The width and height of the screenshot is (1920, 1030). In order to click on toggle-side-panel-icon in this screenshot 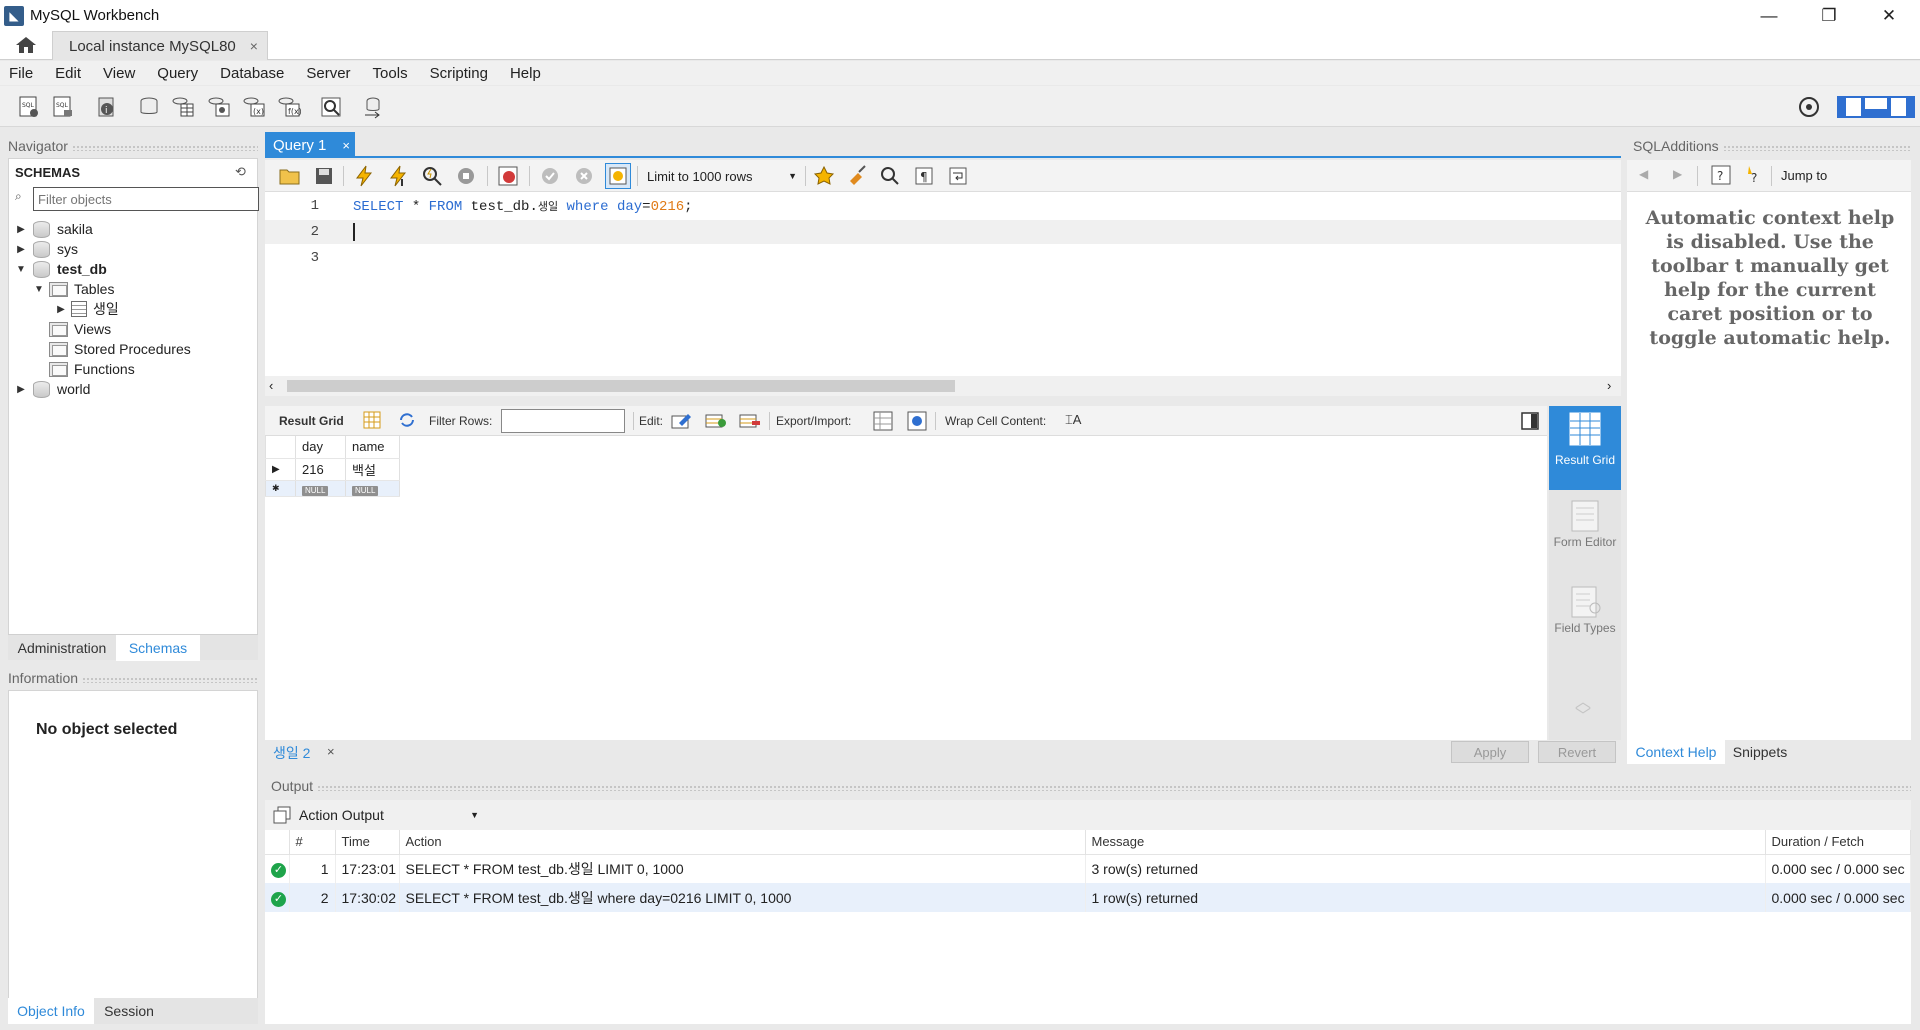, I will do `click(1530, 422)`.